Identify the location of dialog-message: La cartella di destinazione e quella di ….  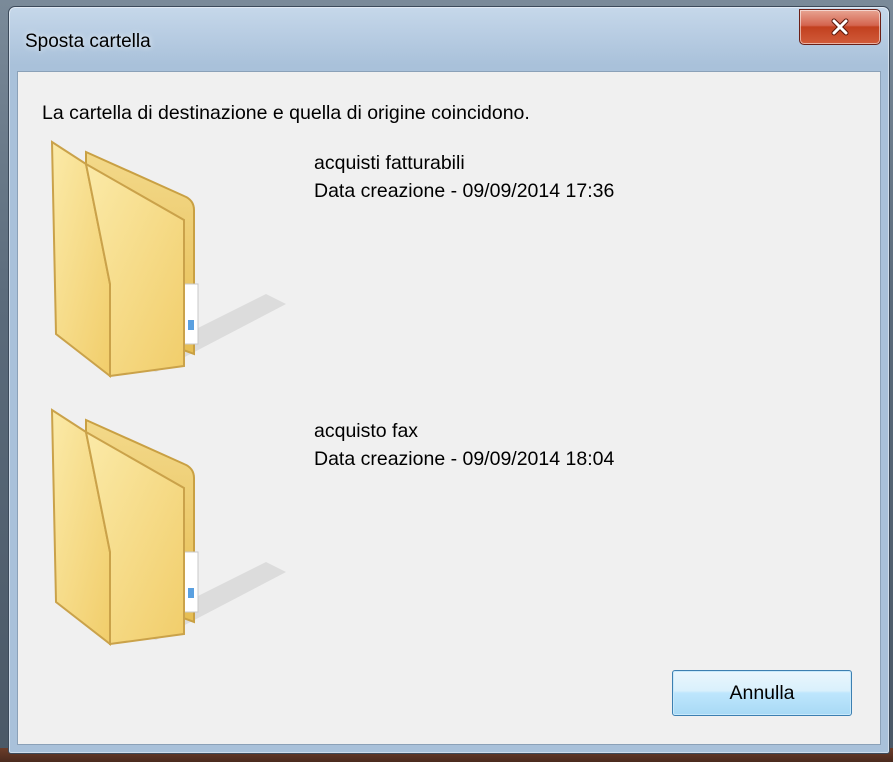
(286, 113).